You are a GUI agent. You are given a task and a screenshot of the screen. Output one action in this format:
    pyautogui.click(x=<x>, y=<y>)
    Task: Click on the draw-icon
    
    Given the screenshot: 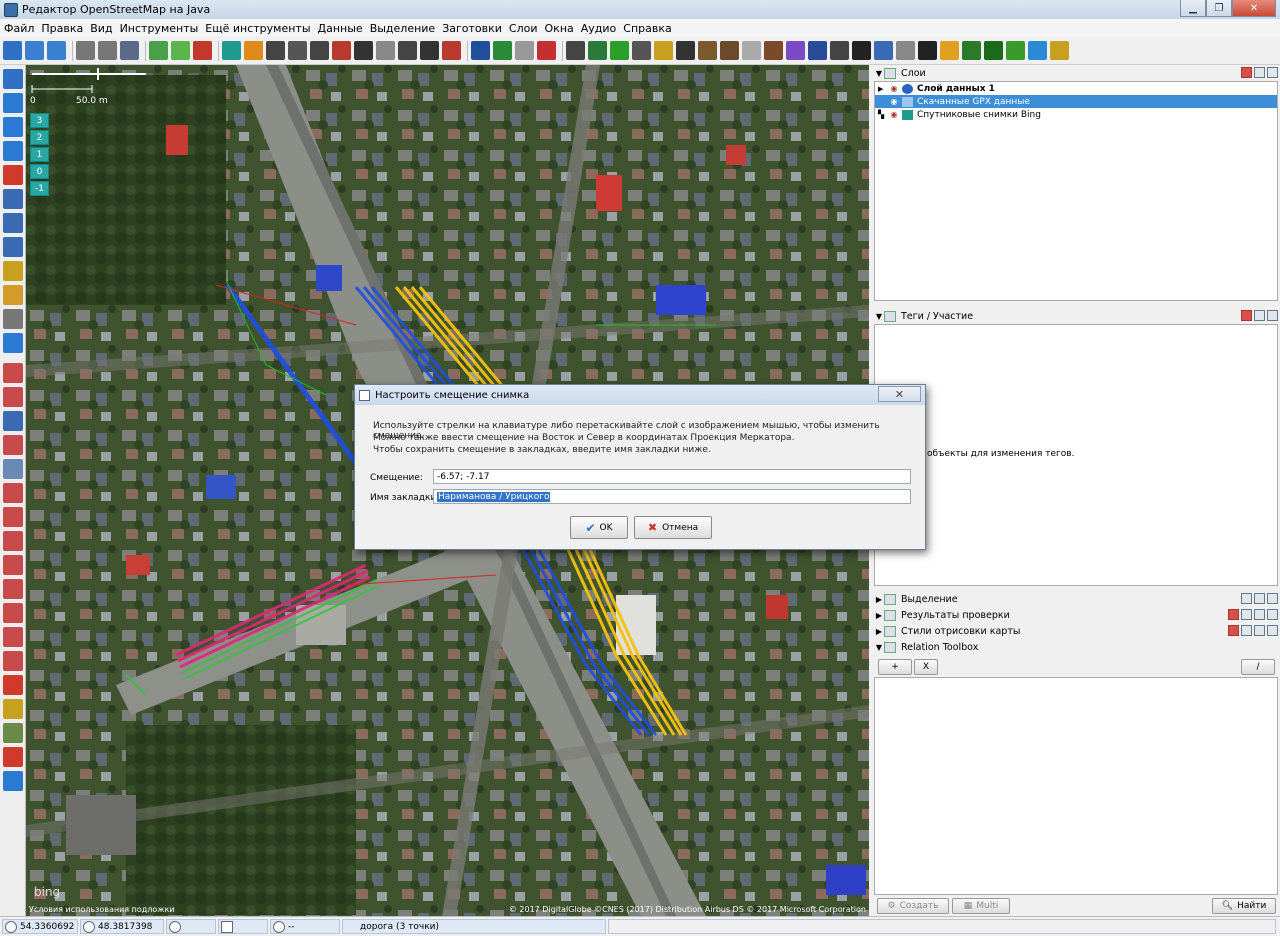 What is the action you would take?
    pyautogui.click(x=13, y=127)
    